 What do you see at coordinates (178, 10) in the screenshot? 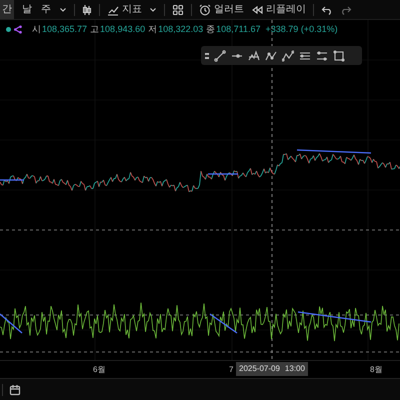
I see `grid-icon` at bounding box center [178, 10].